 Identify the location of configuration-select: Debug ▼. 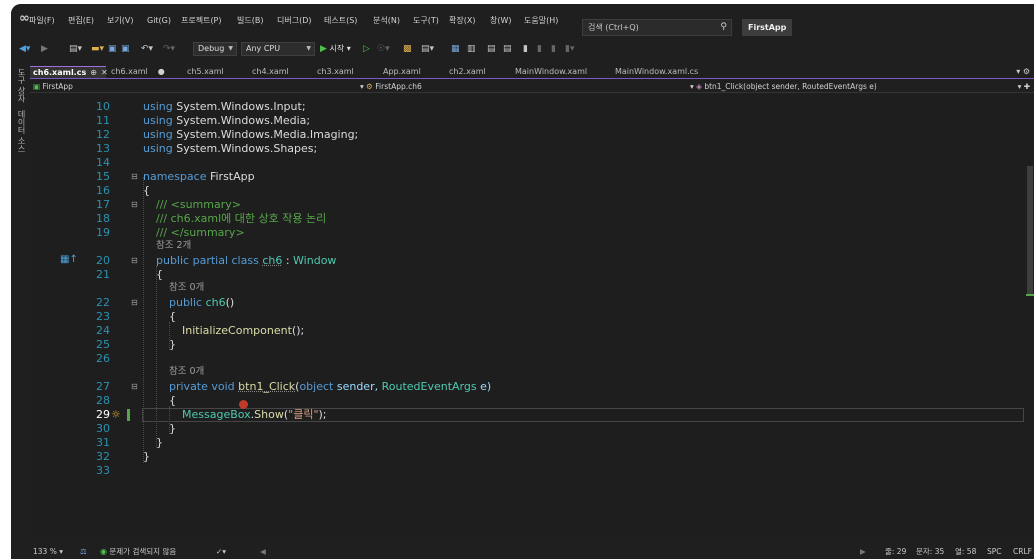
(215, 49).